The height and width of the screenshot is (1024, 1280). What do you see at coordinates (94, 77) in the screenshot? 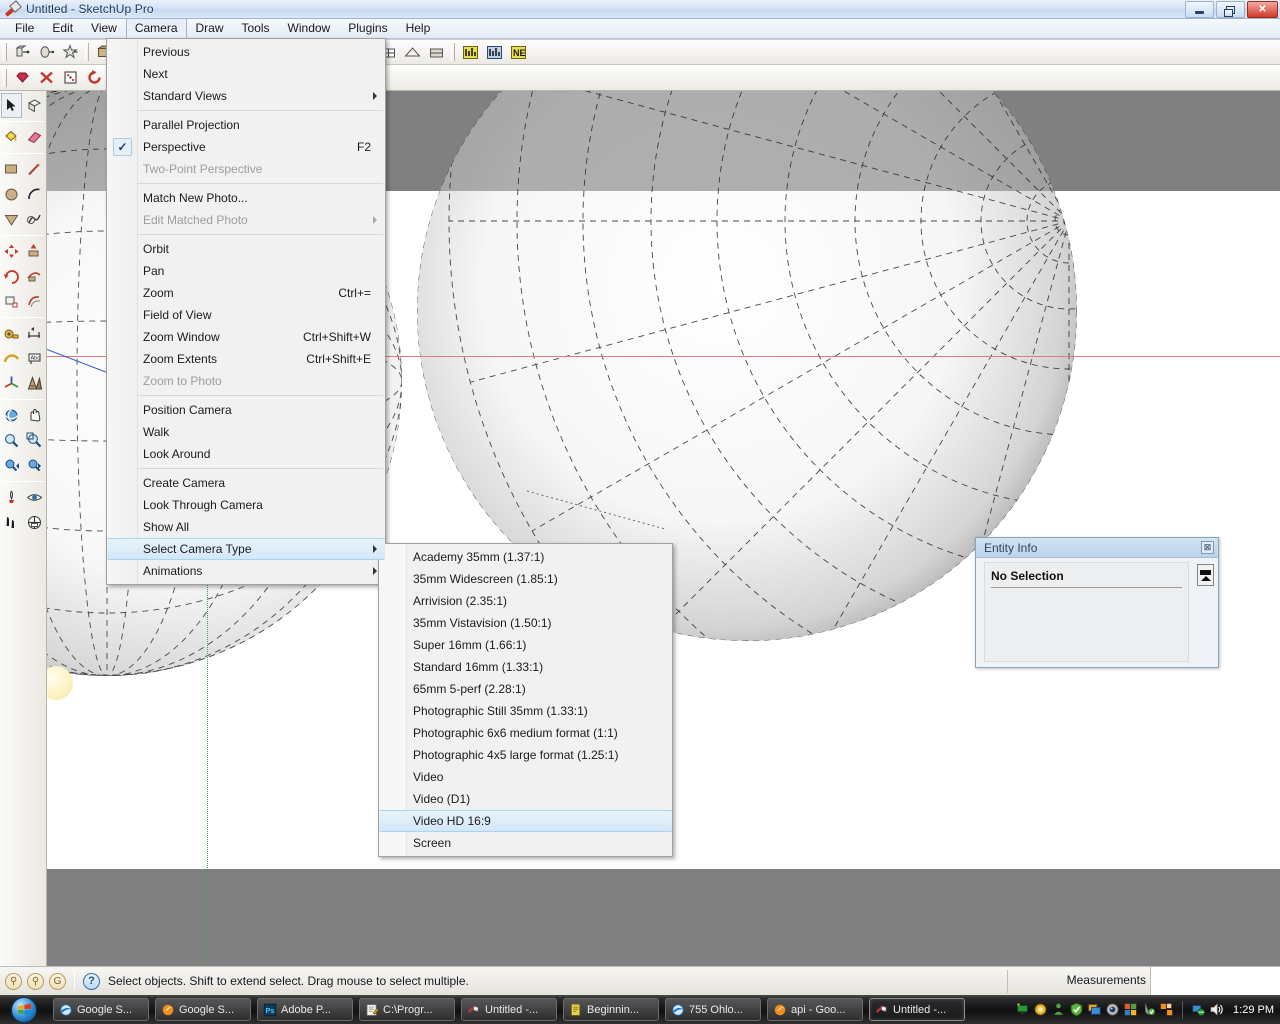
I see `refresh-button` at bounding box center [94, 77].